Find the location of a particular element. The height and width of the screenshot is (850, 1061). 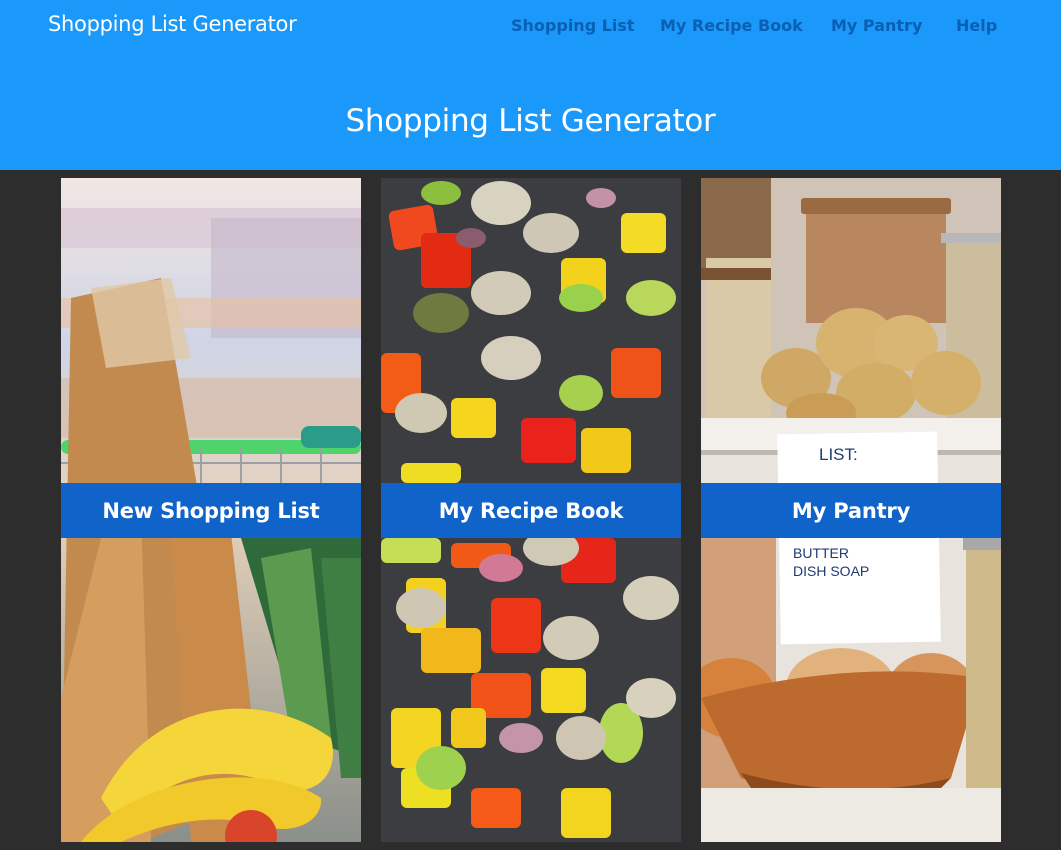

nav-my-recipe-book: My Recipe Book is located at coordinates (731, 25).